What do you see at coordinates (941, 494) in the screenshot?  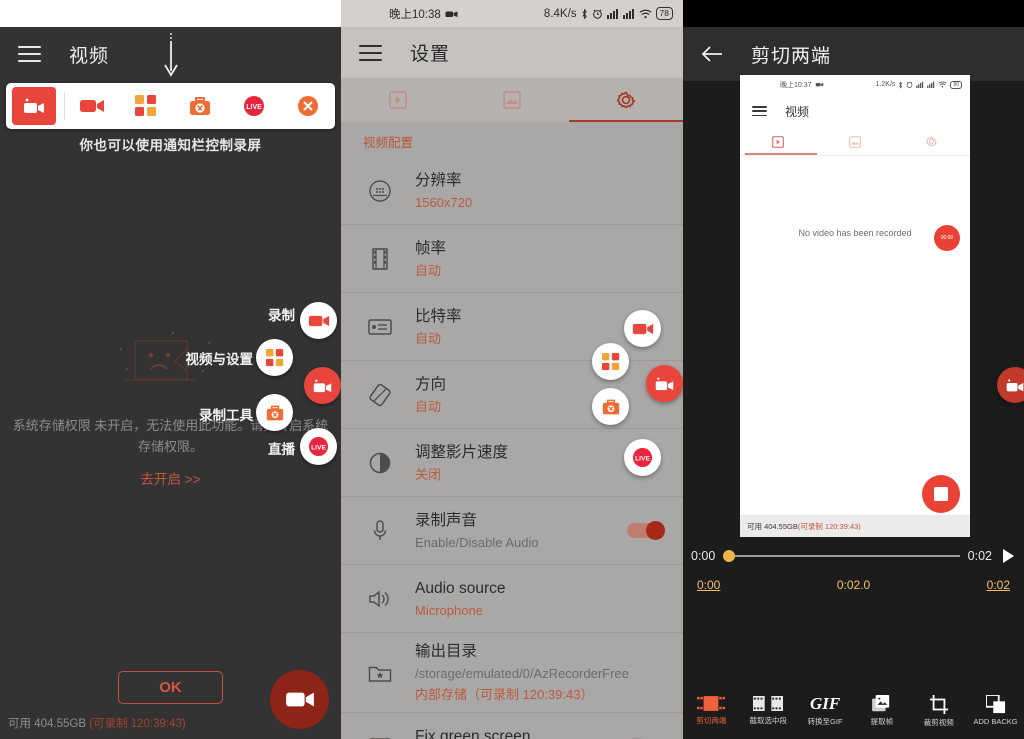 I see `preview-stop-button` at bounding box center [941, 494].